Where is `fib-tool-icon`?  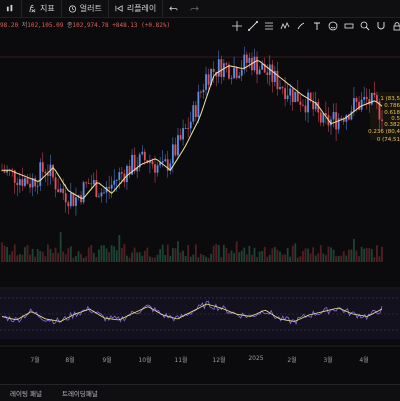
fib-tool-icon is located at coordinates (269, 26).